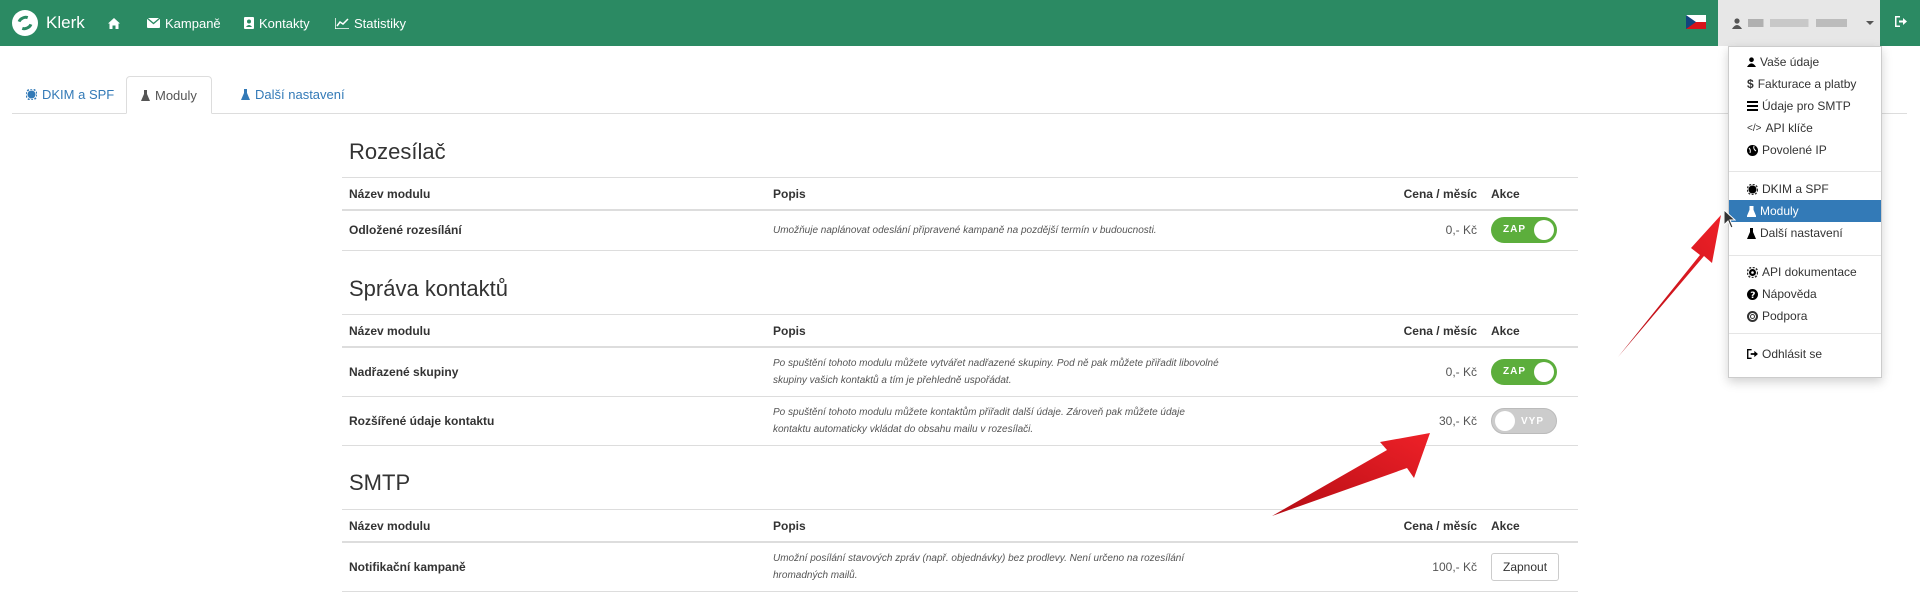  Describe the element at coordinates (1750, 84) in the screenshot. I see `dollar-icon: $` at that location.